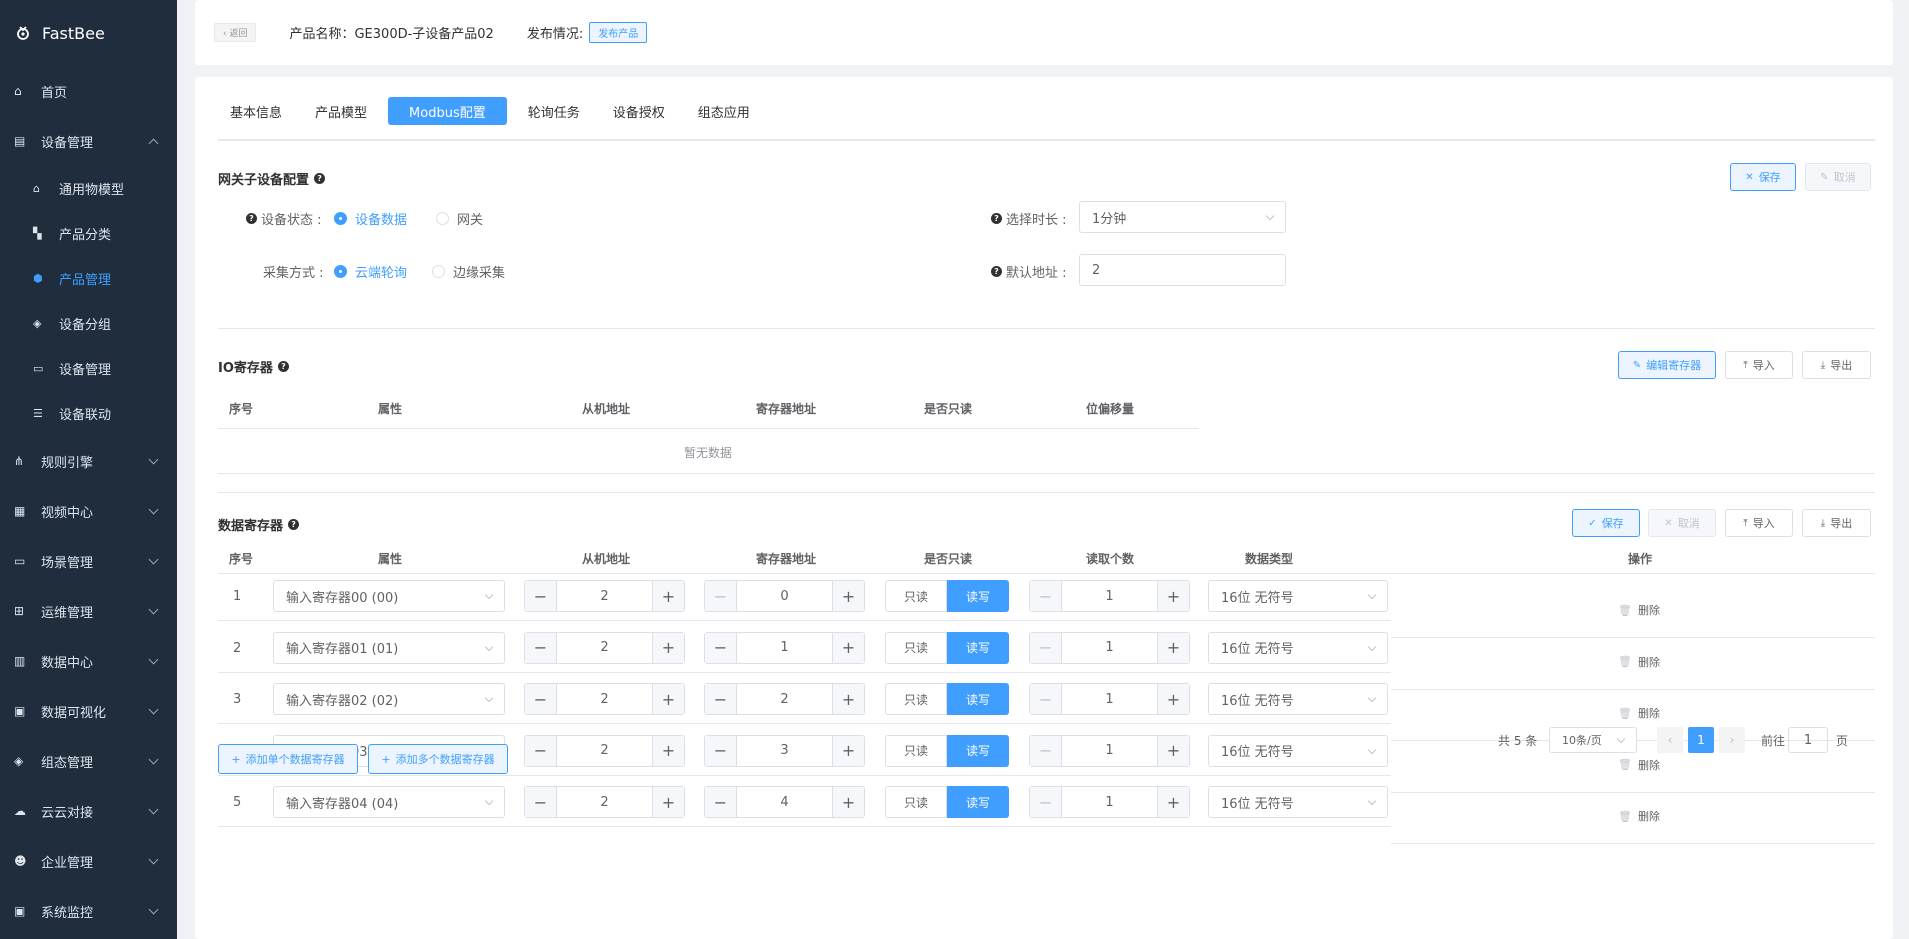  I want to click on register-addr-stepper: −2 +, so click(784, 699).